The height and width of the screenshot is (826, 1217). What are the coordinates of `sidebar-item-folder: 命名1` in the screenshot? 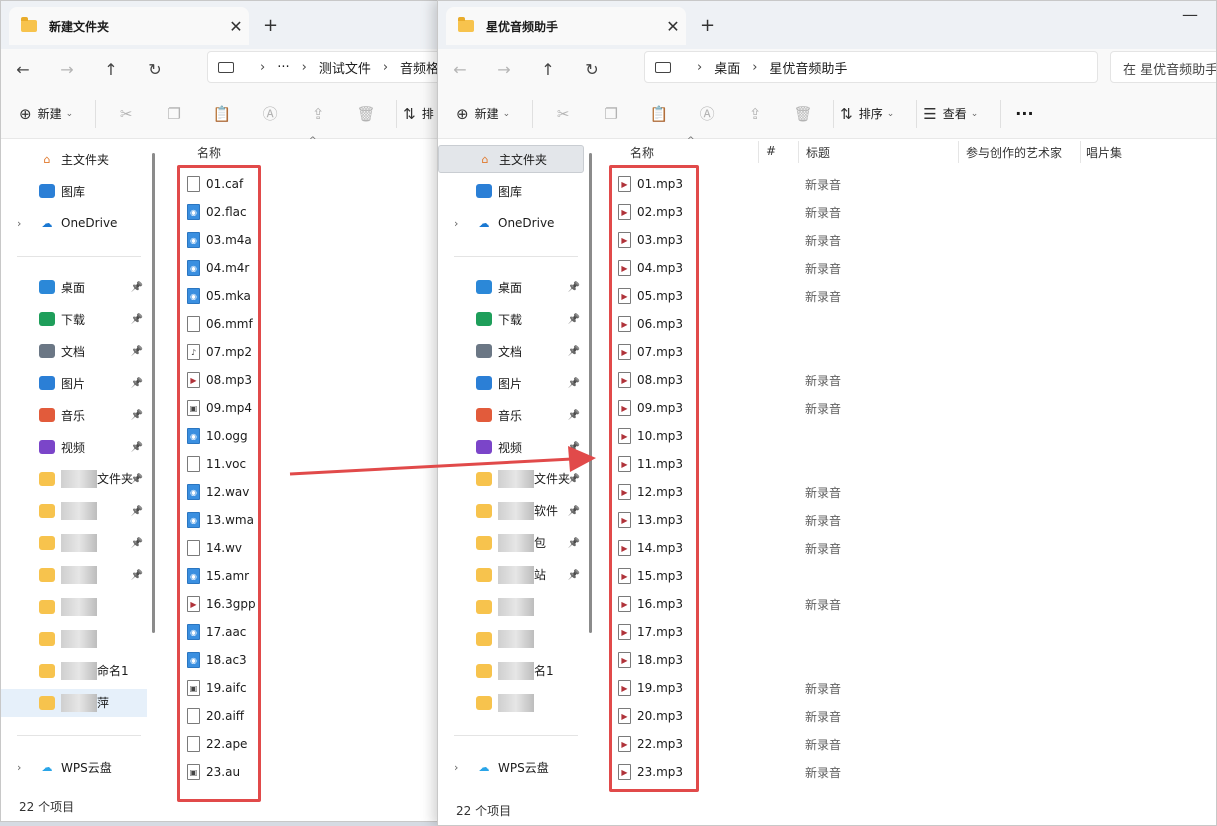 It's located at (74, 671).